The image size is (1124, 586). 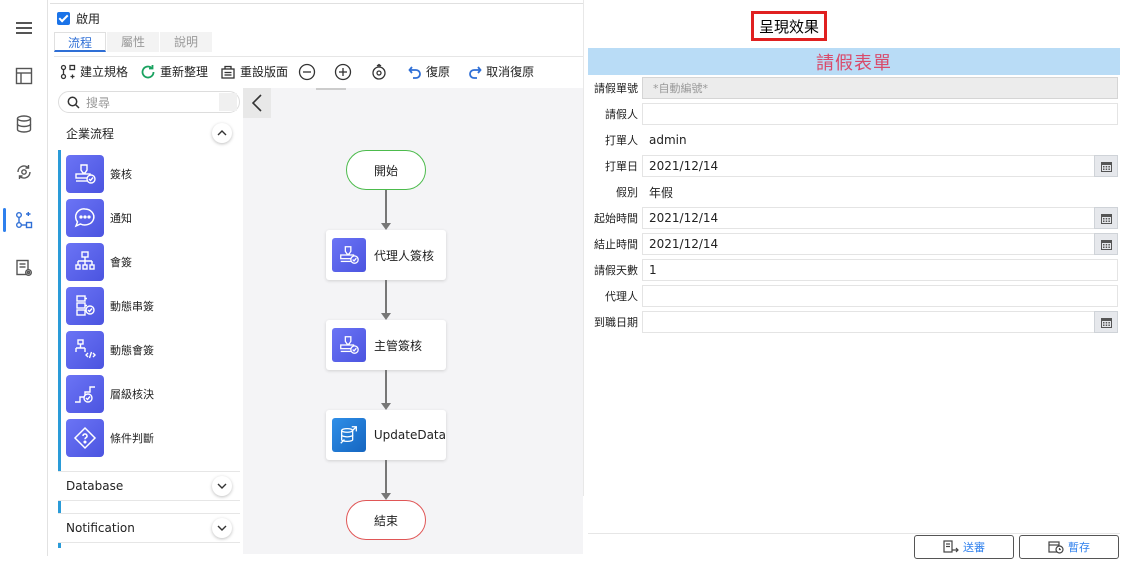 I want to click on palette-item-notify: 通知, so click(x=99, y=218).